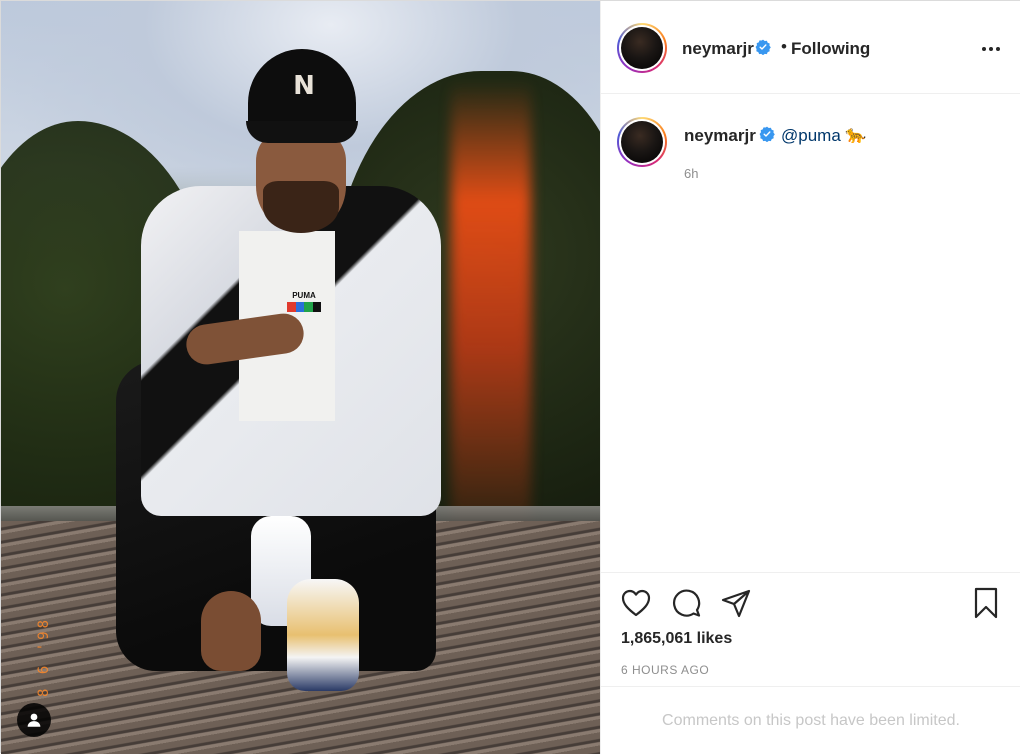 This screenshot has height=754, width=1020. I want to click on photo-date-stamp: 8 6 '98, so click(44, 656).